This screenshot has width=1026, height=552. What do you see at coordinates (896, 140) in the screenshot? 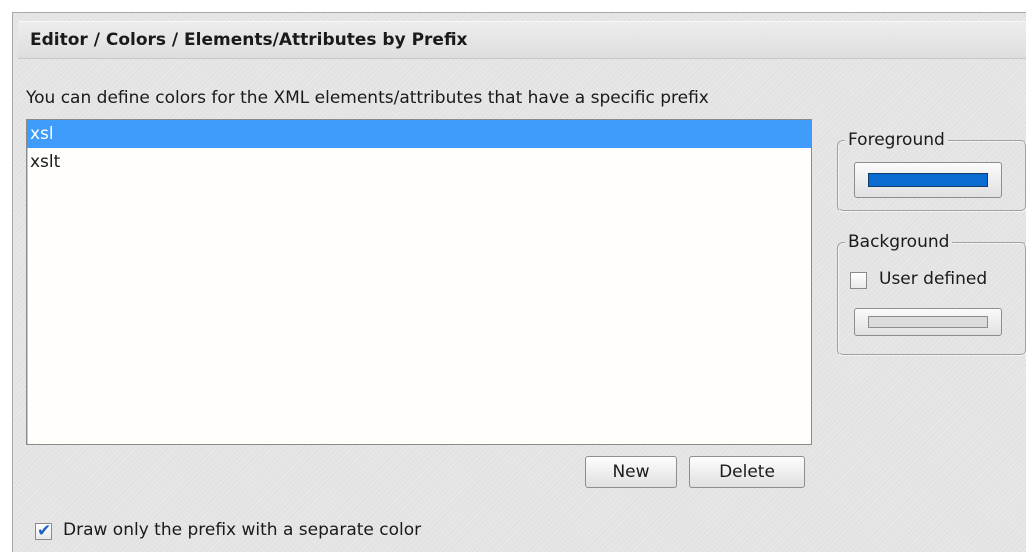
I see `foreground-legend: Foreground` at bounding box center [896, 140].